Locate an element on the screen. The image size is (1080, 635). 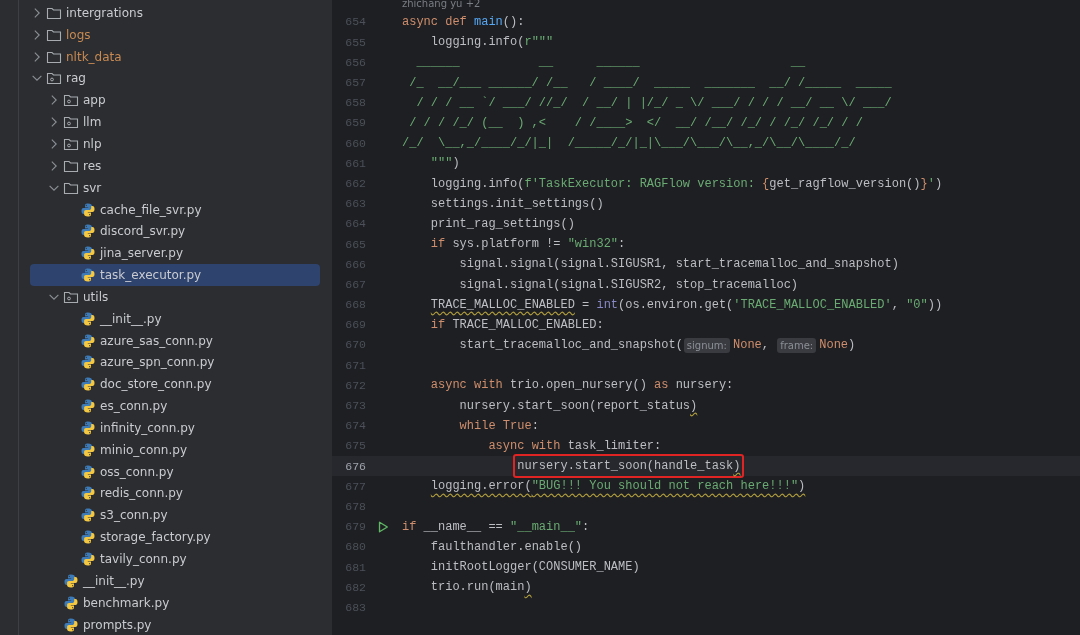
code-line: settings.init_settings() is located at coordinates (517, 204).